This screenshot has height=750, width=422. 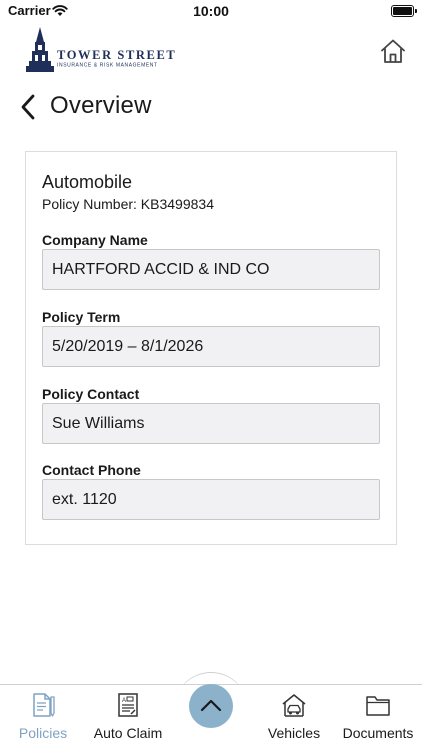 I want to click on policy-contact-label: Policy Contact, so click(x=91, y=394).